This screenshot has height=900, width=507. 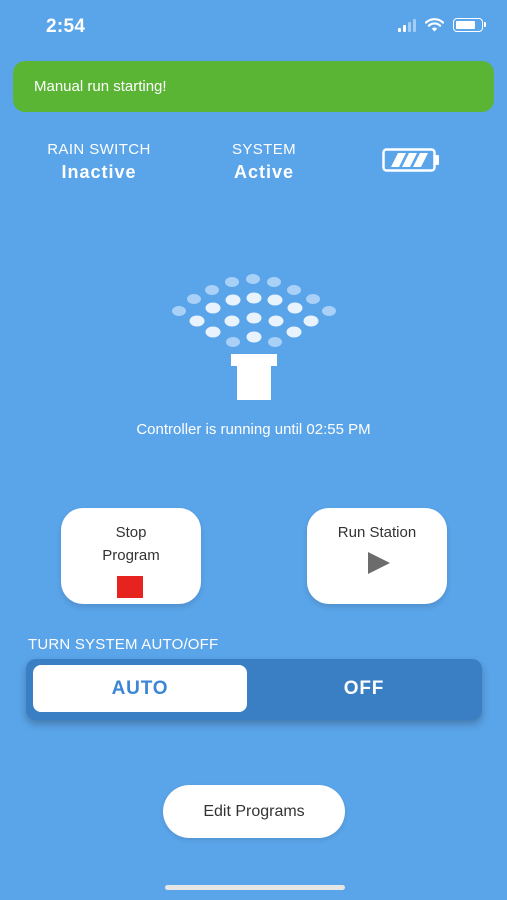 What do you see at coordinates (131, 532) in the screenshot?
I see `stop-program-label-line1: Stop` at bounding box center [131, 532].